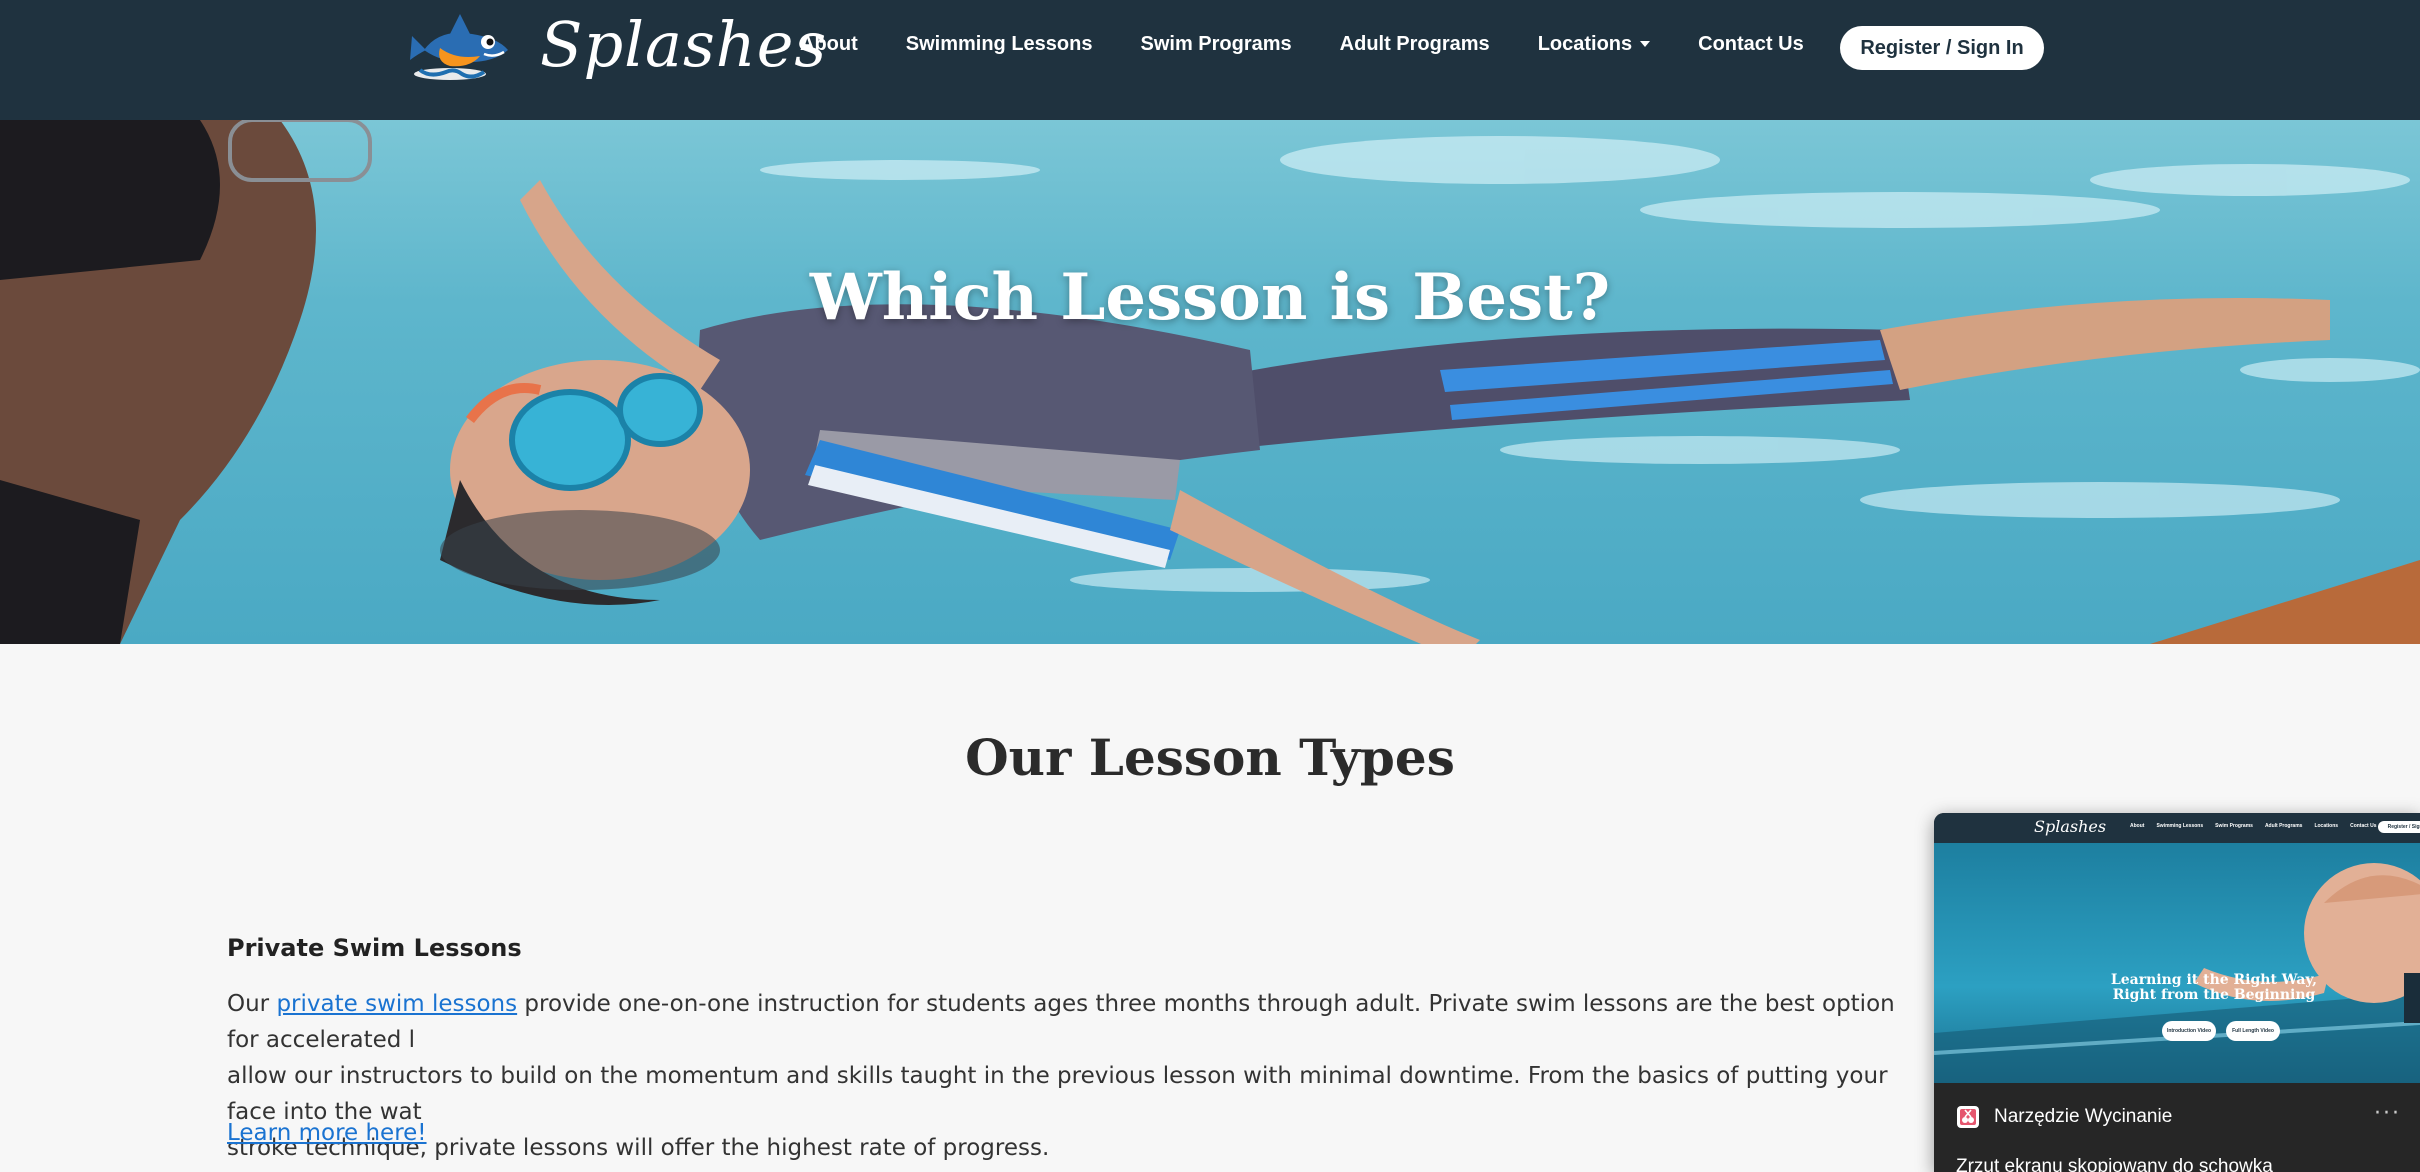 This screenshot has width=2420, height=1172. What do you see at coordinates (1585, 43) in the screenshot?
I see `nav-locations-label: Locations` at bounding box center [1585, 43].